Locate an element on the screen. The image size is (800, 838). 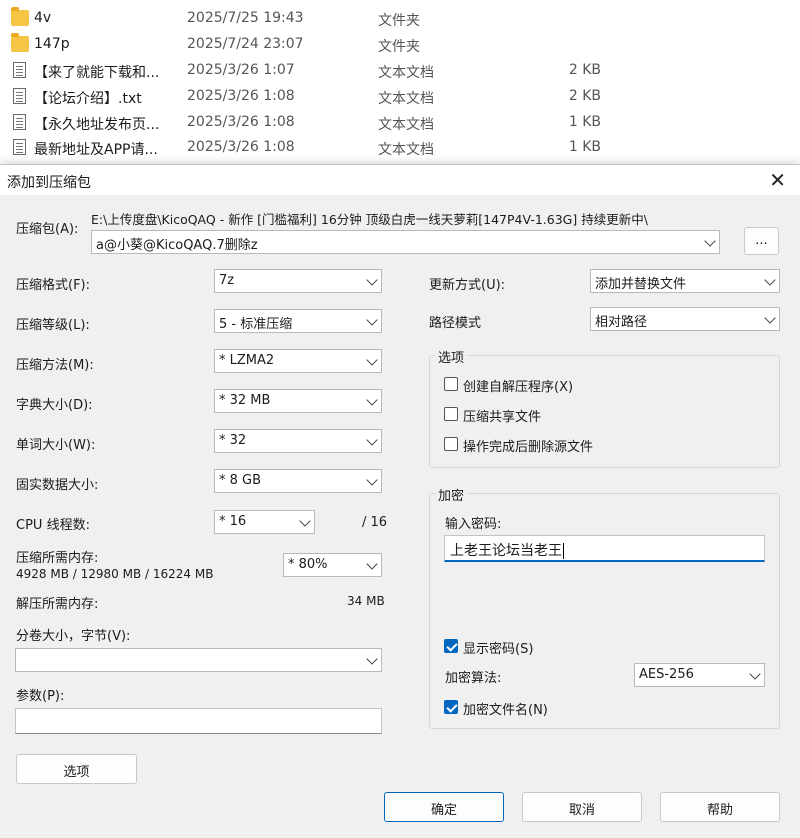
format-label: 压缩格式(F): is located at coordinates (53, 285).